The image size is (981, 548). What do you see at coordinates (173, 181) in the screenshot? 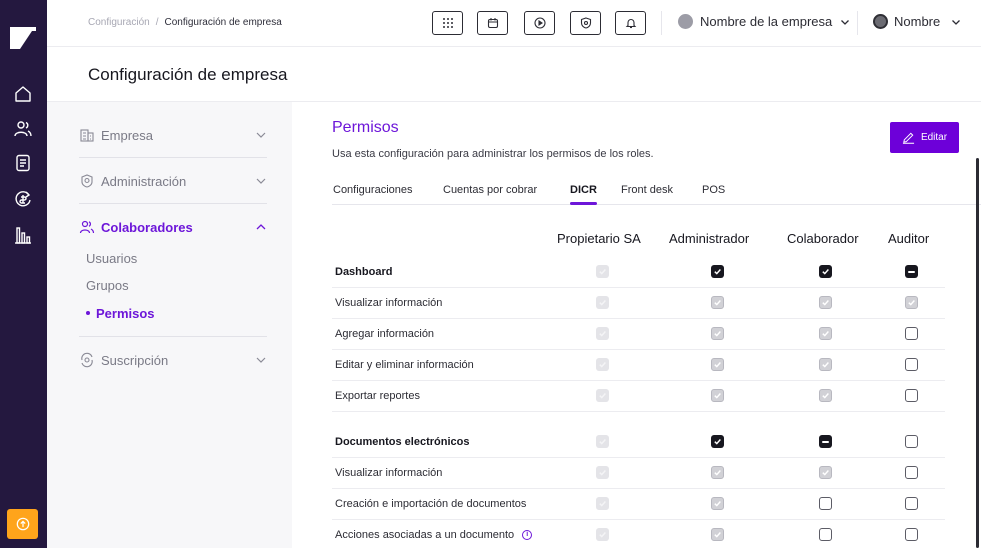
I see `sidebar-section-administracion: Administración` at bounding box center [173, 181].